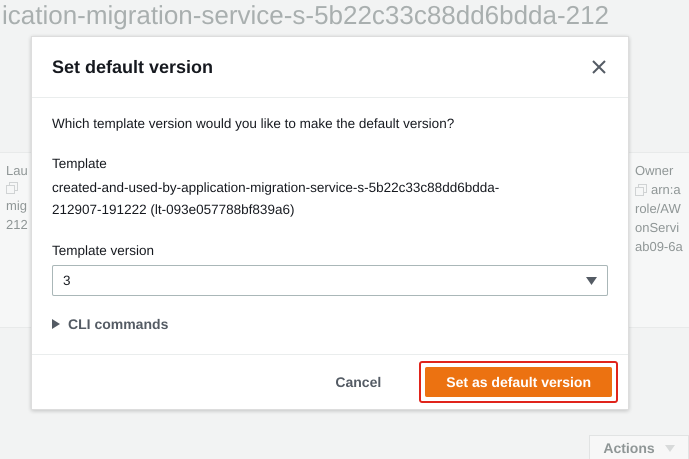 Image resolution: width=689 pixels, height=459 pixels. Describe the element at coordinates (657, 227) in the screenshot. I see `field-value: onServi` at that location.